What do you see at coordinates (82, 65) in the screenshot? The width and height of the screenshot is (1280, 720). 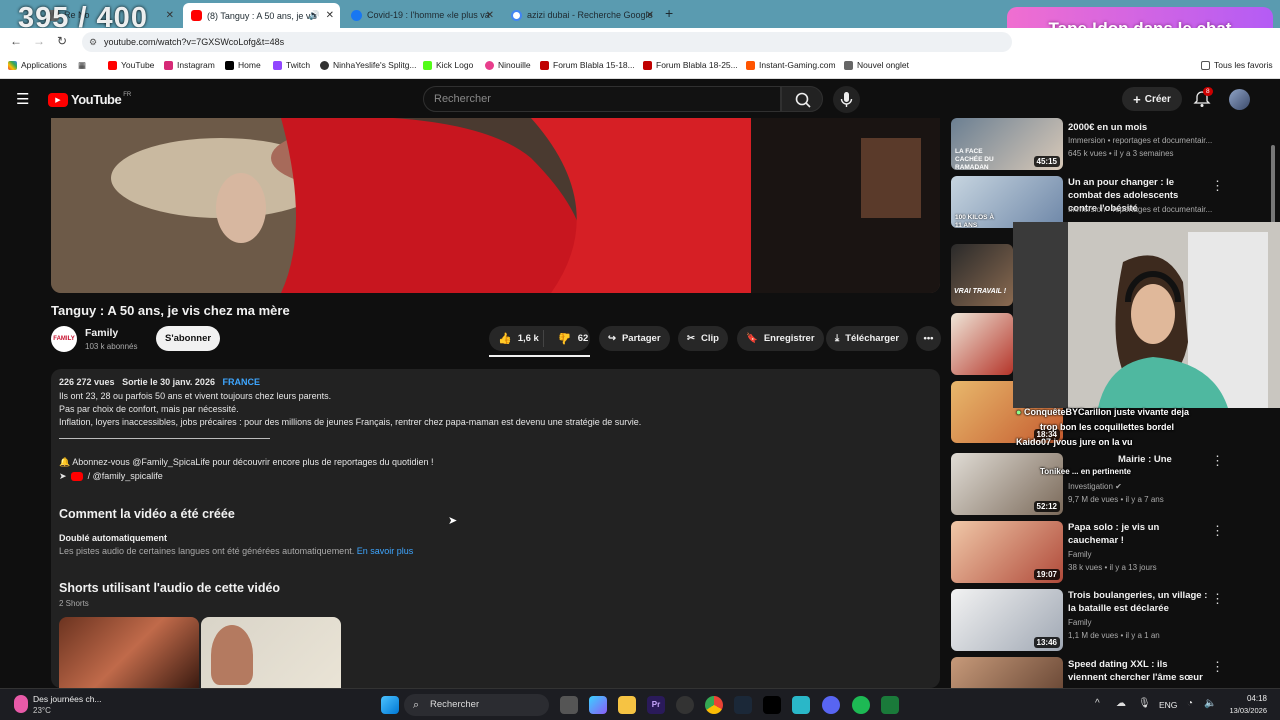 I see `grid-icon: ▦` at bounding box center [82, 65].